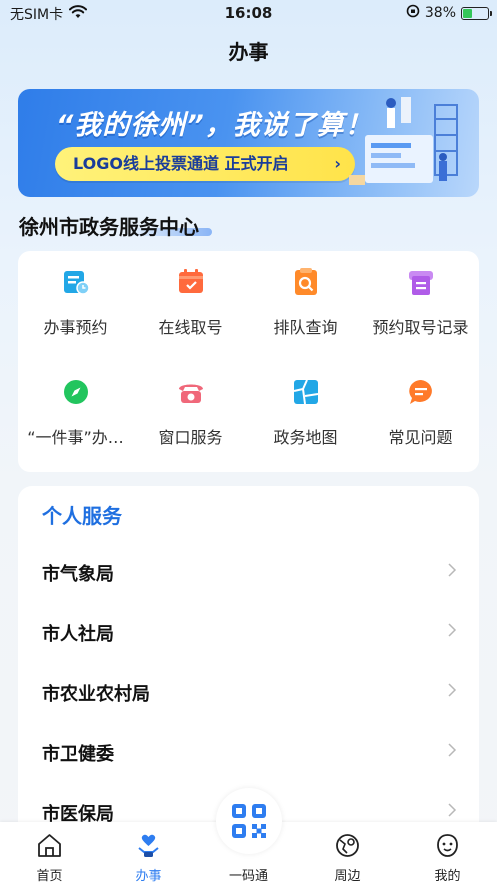 The width and height of the screenshot is (497, 883). I want to click on tab-label: 我的, so click(447, 876).